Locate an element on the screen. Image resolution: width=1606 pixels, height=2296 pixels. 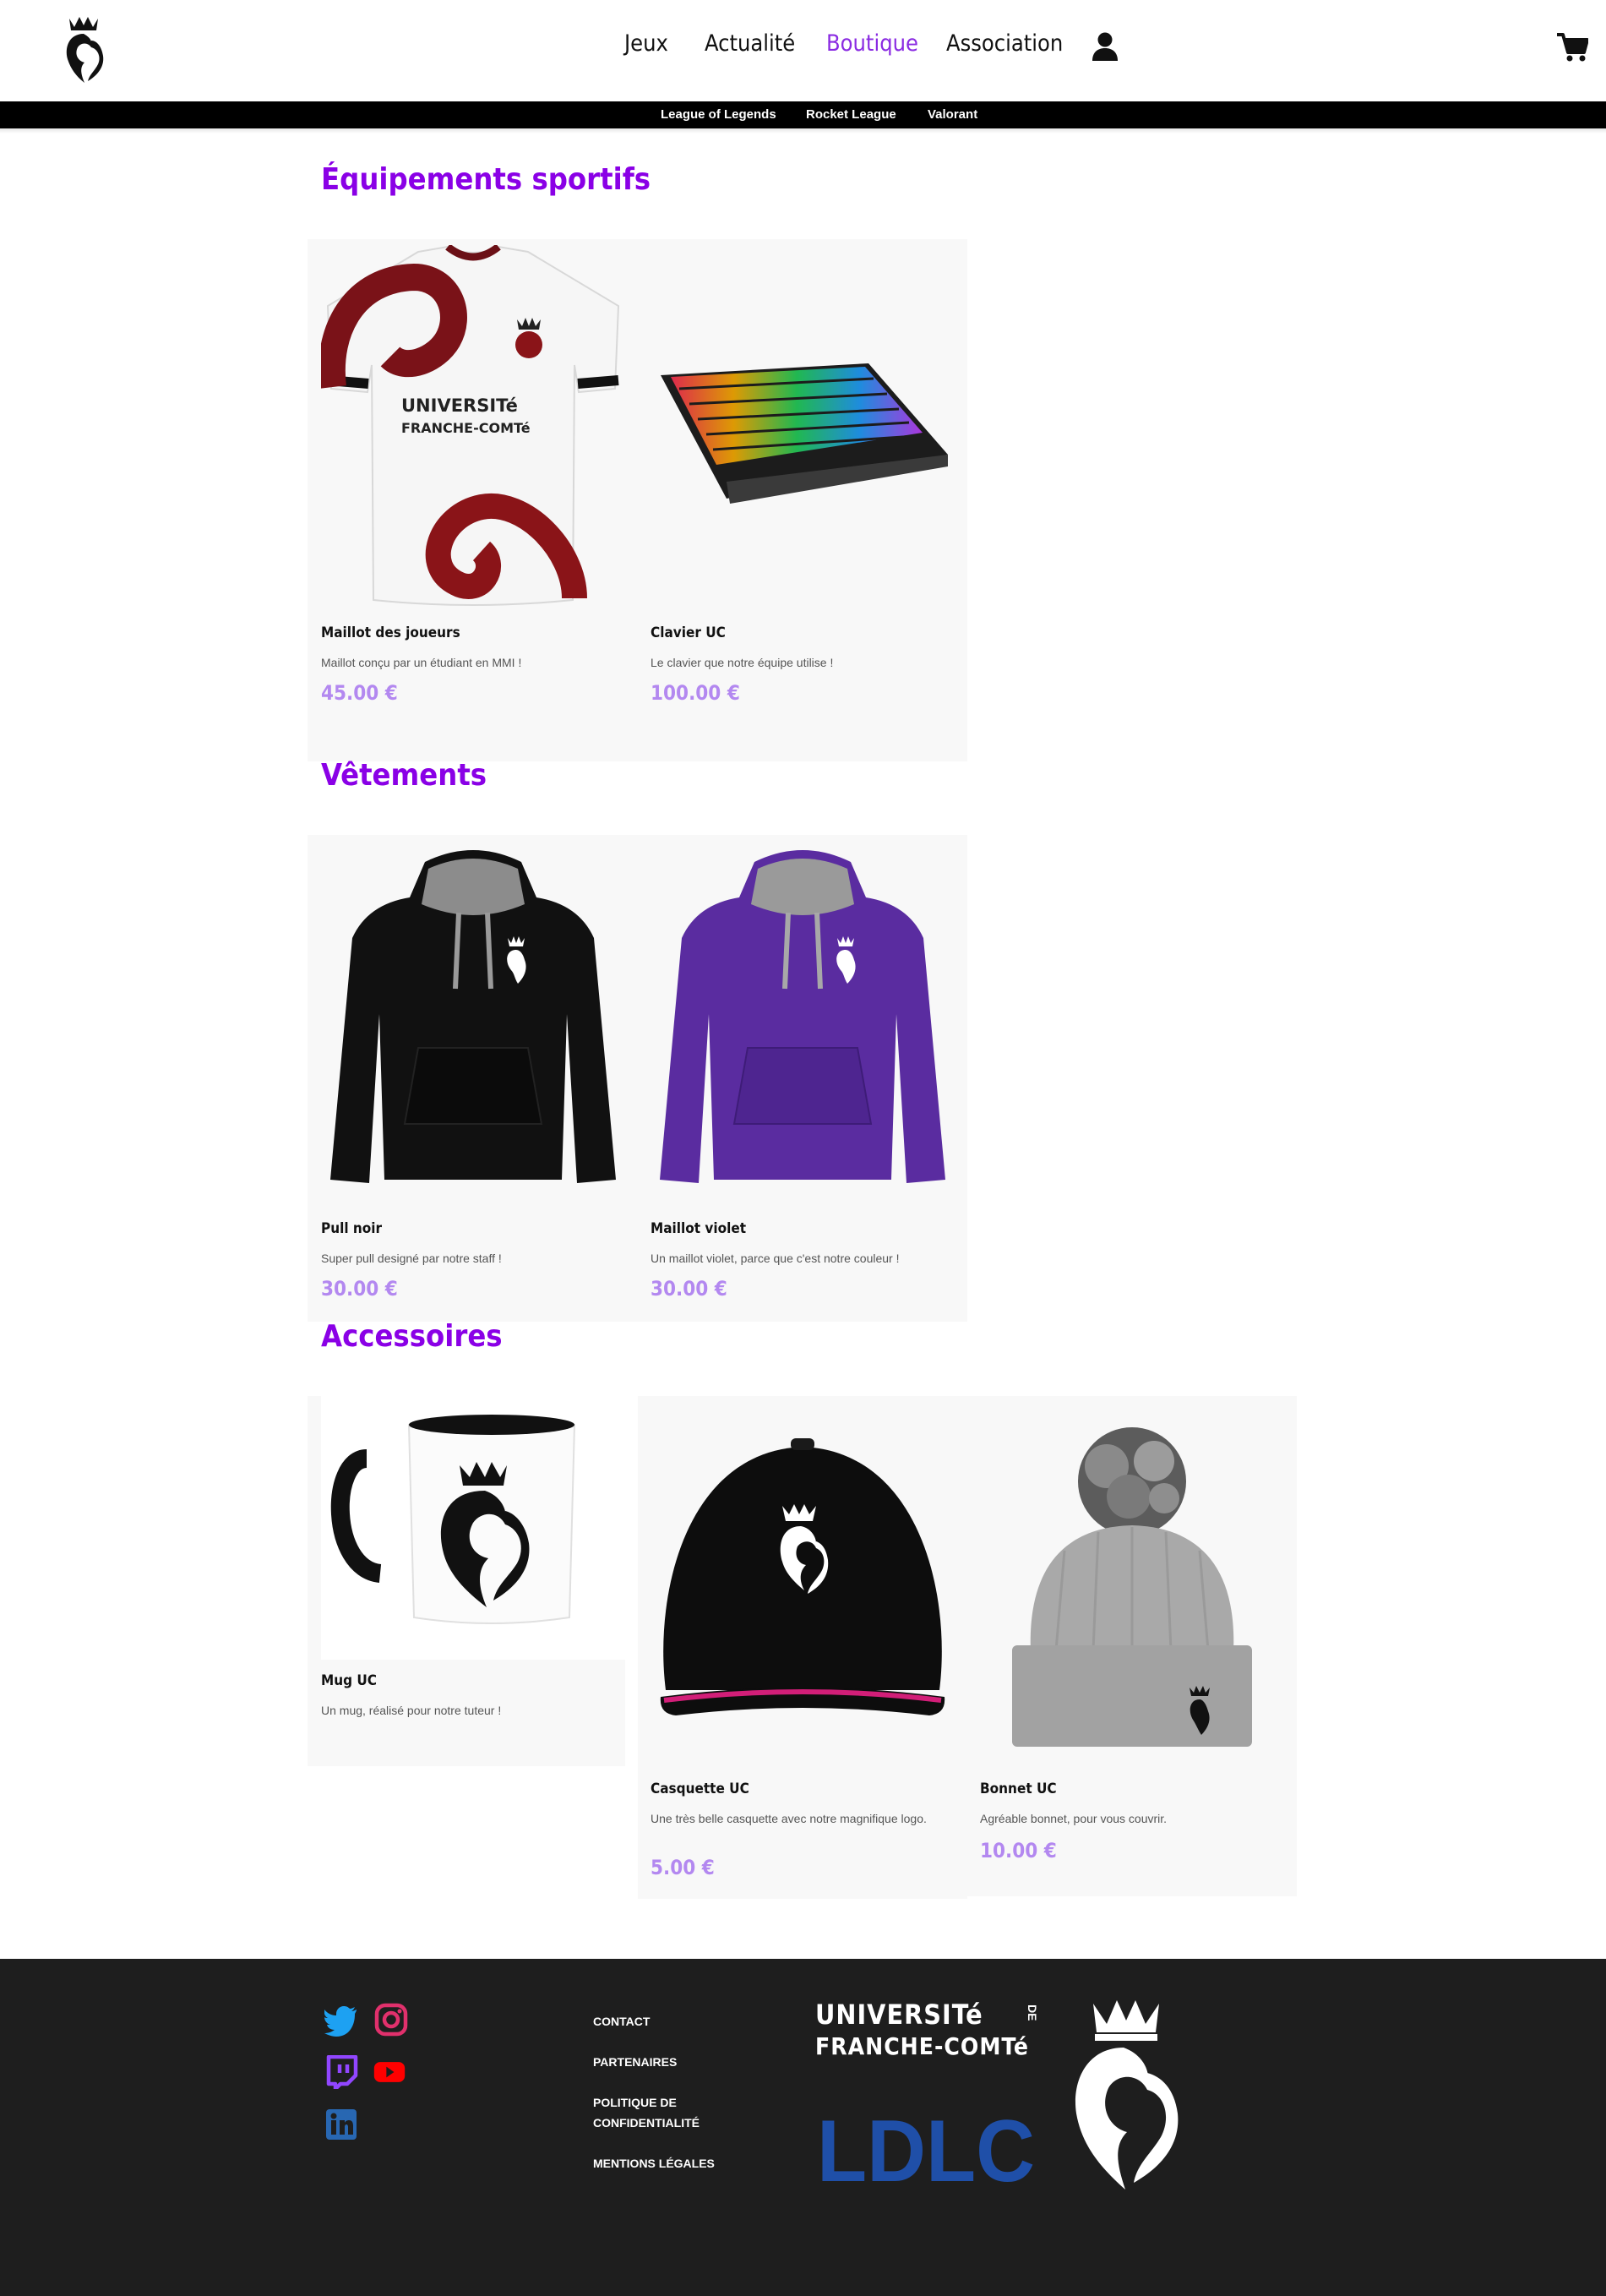
product-name: Maillot violet is located at coordinates (698, 1228).